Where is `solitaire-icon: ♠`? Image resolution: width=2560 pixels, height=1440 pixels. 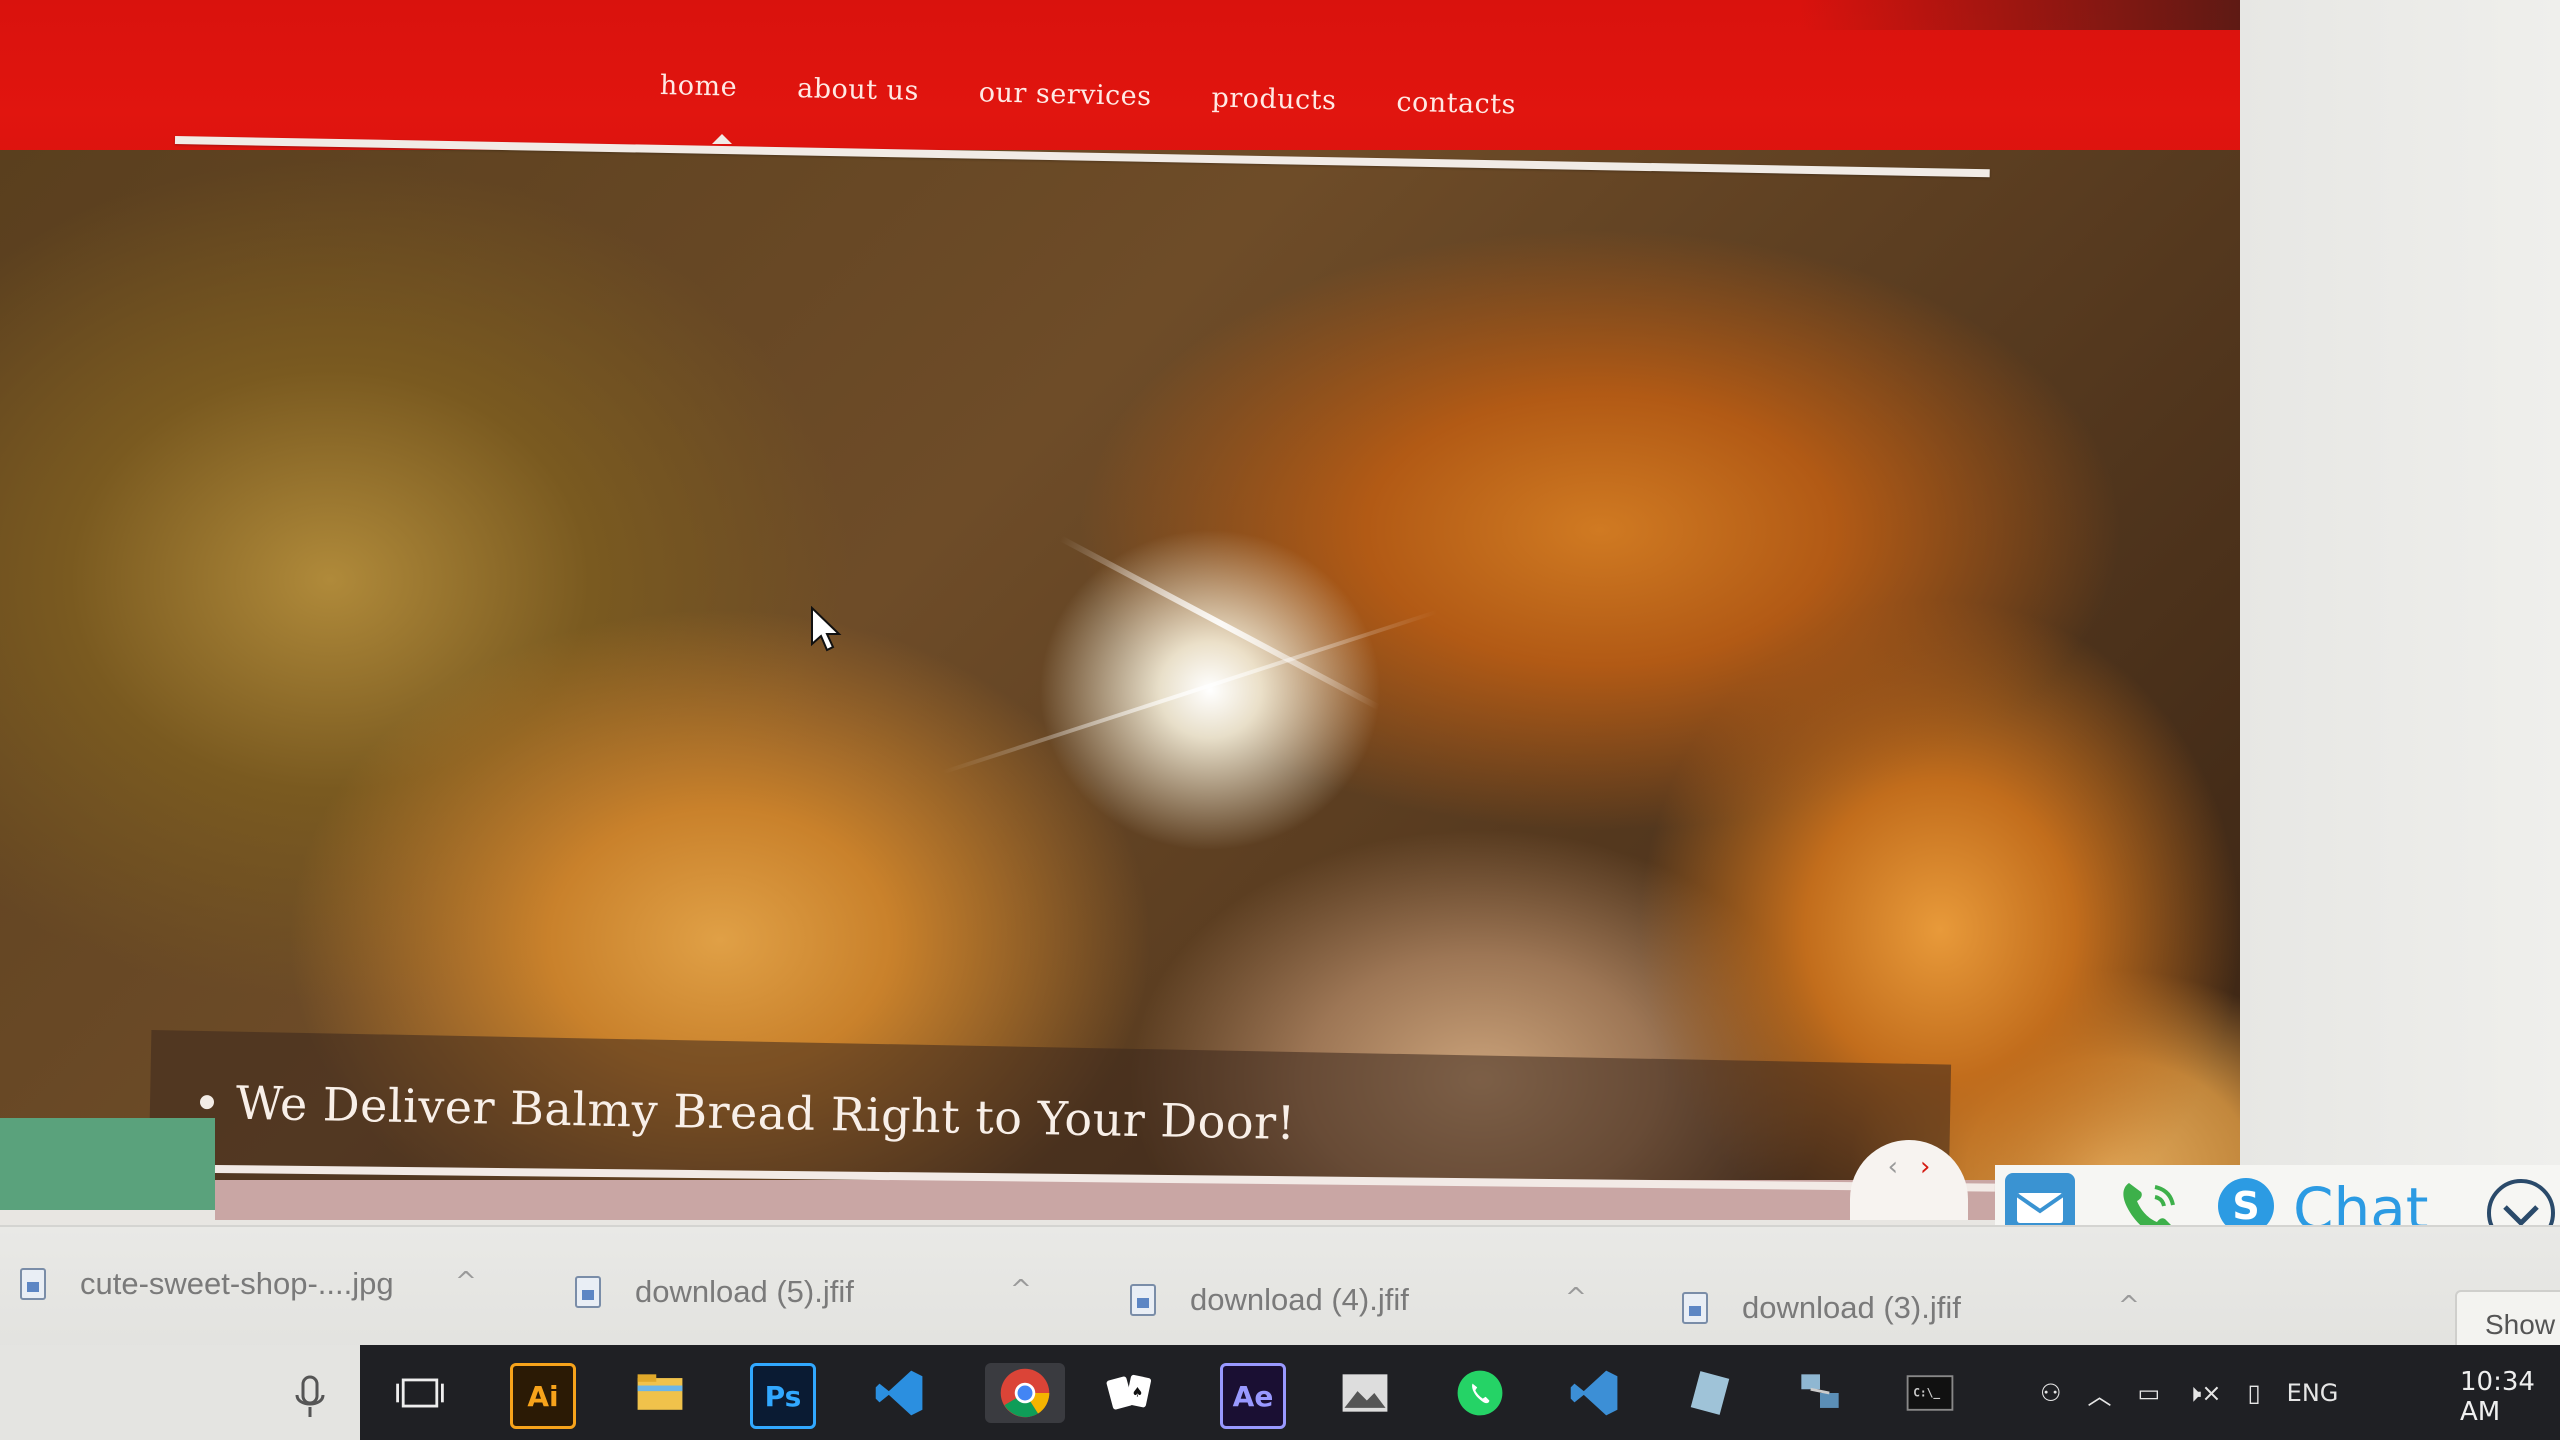
solitaire-icon: ♠ is located at coordinates (1130, 1393).